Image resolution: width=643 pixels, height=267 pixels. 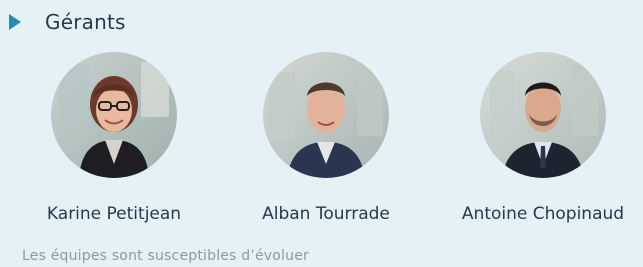 What do you see at coordinates (85, 22) in the screenshot?
I see `section-title: Gérants` at bounding box center [85, 22].